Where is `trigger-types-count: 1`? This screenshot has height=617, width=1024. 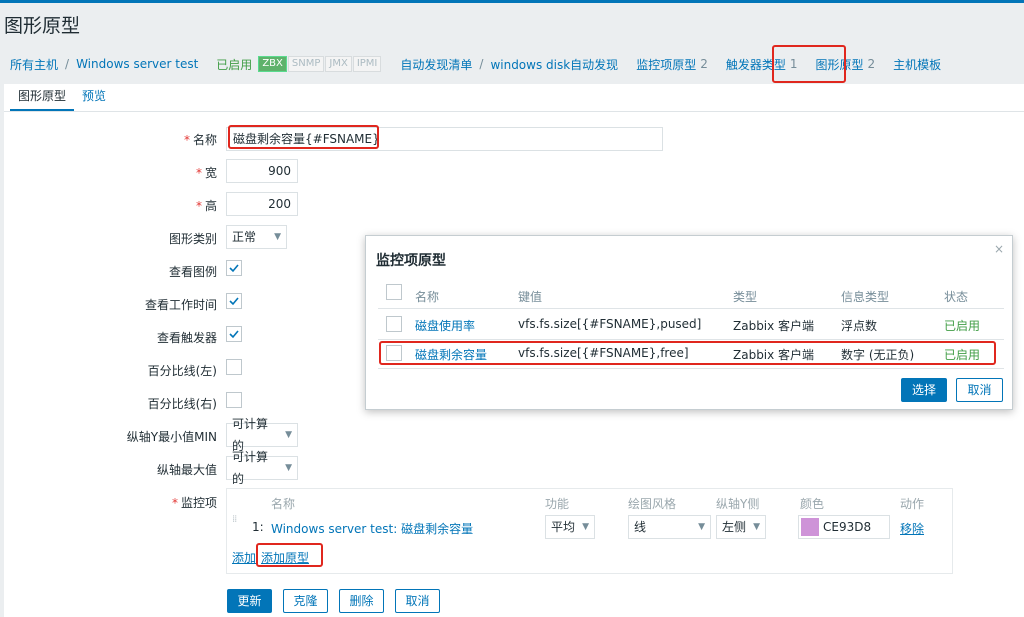
trigger-types-count: 1 is located at coordinates (793, 64).